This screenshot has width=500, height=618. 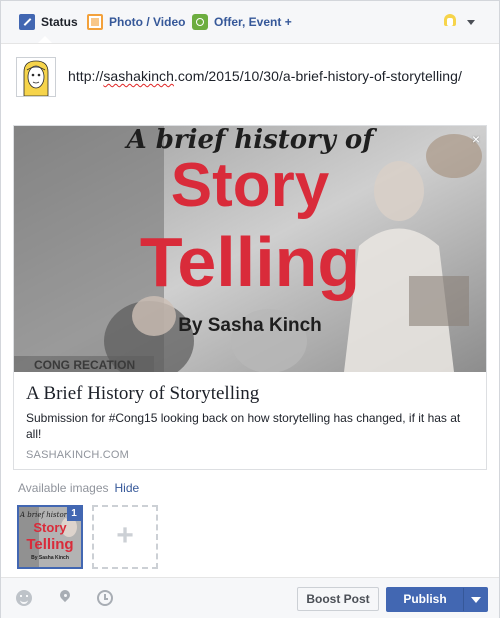 What do you see at coordinates (425, 599) in the screenshot?
I see `publish-label: Publish` at bounding box center [425, 599].